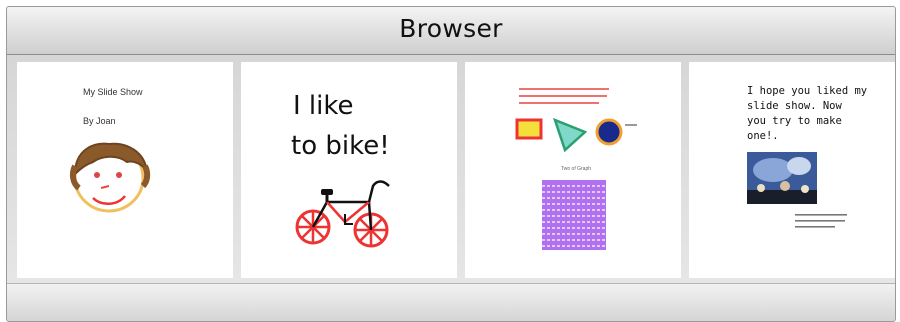 The width and height of the screenshot is (900, 322). I want to click on slide-1-canvas: My Slide Show By Joan, so click(110, 150).